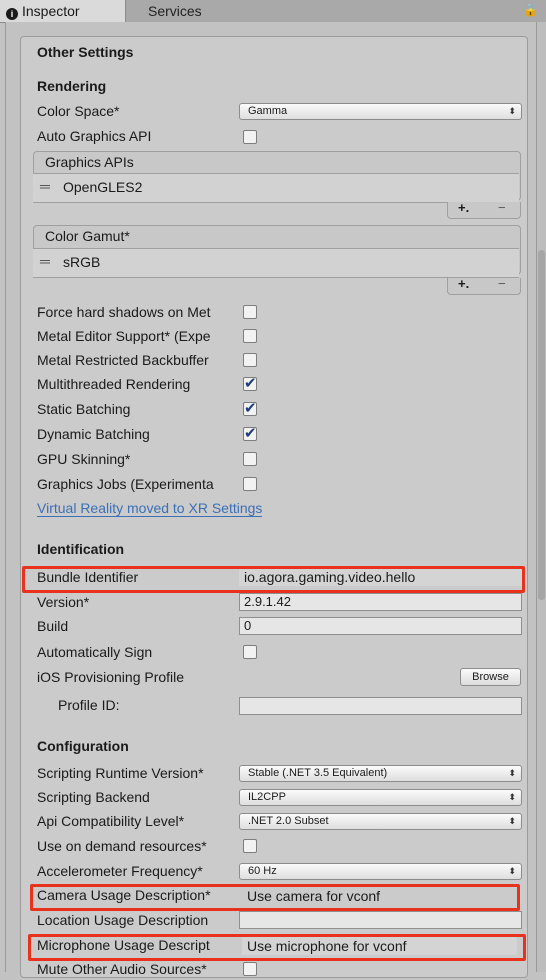 The height and width of the screenshot is (980, 546). I want to click on automatically-sign-checkbox, so click(250, 652).